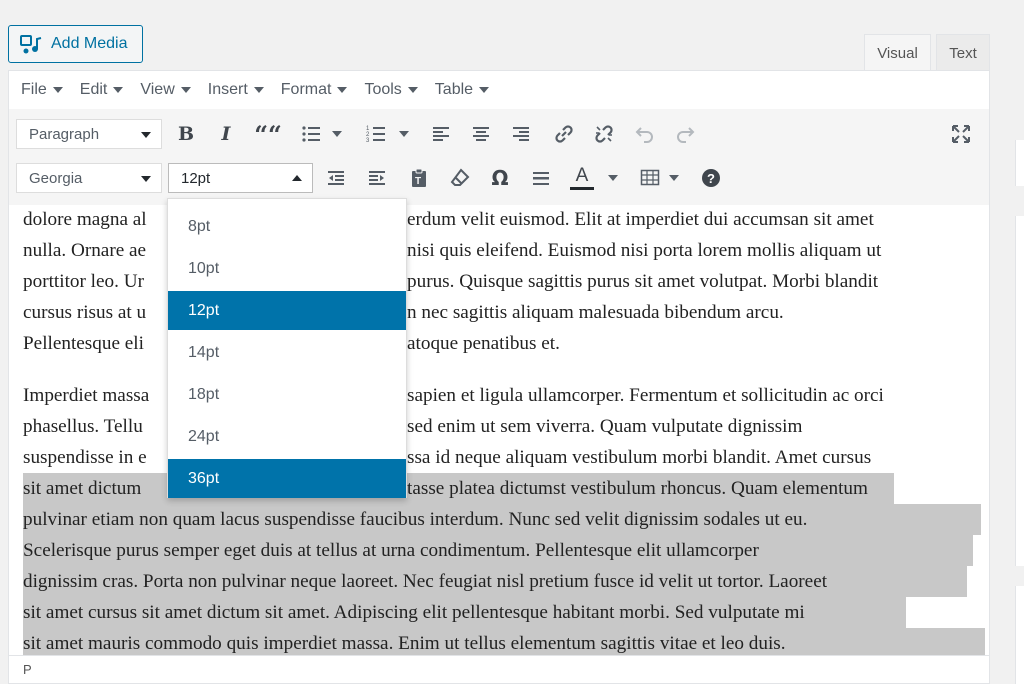 This screenshot has height=684, width=1024. Describe the element at coordinates (89, 43) in the screenshot. I see `add-media-label: Add Media` at that location.